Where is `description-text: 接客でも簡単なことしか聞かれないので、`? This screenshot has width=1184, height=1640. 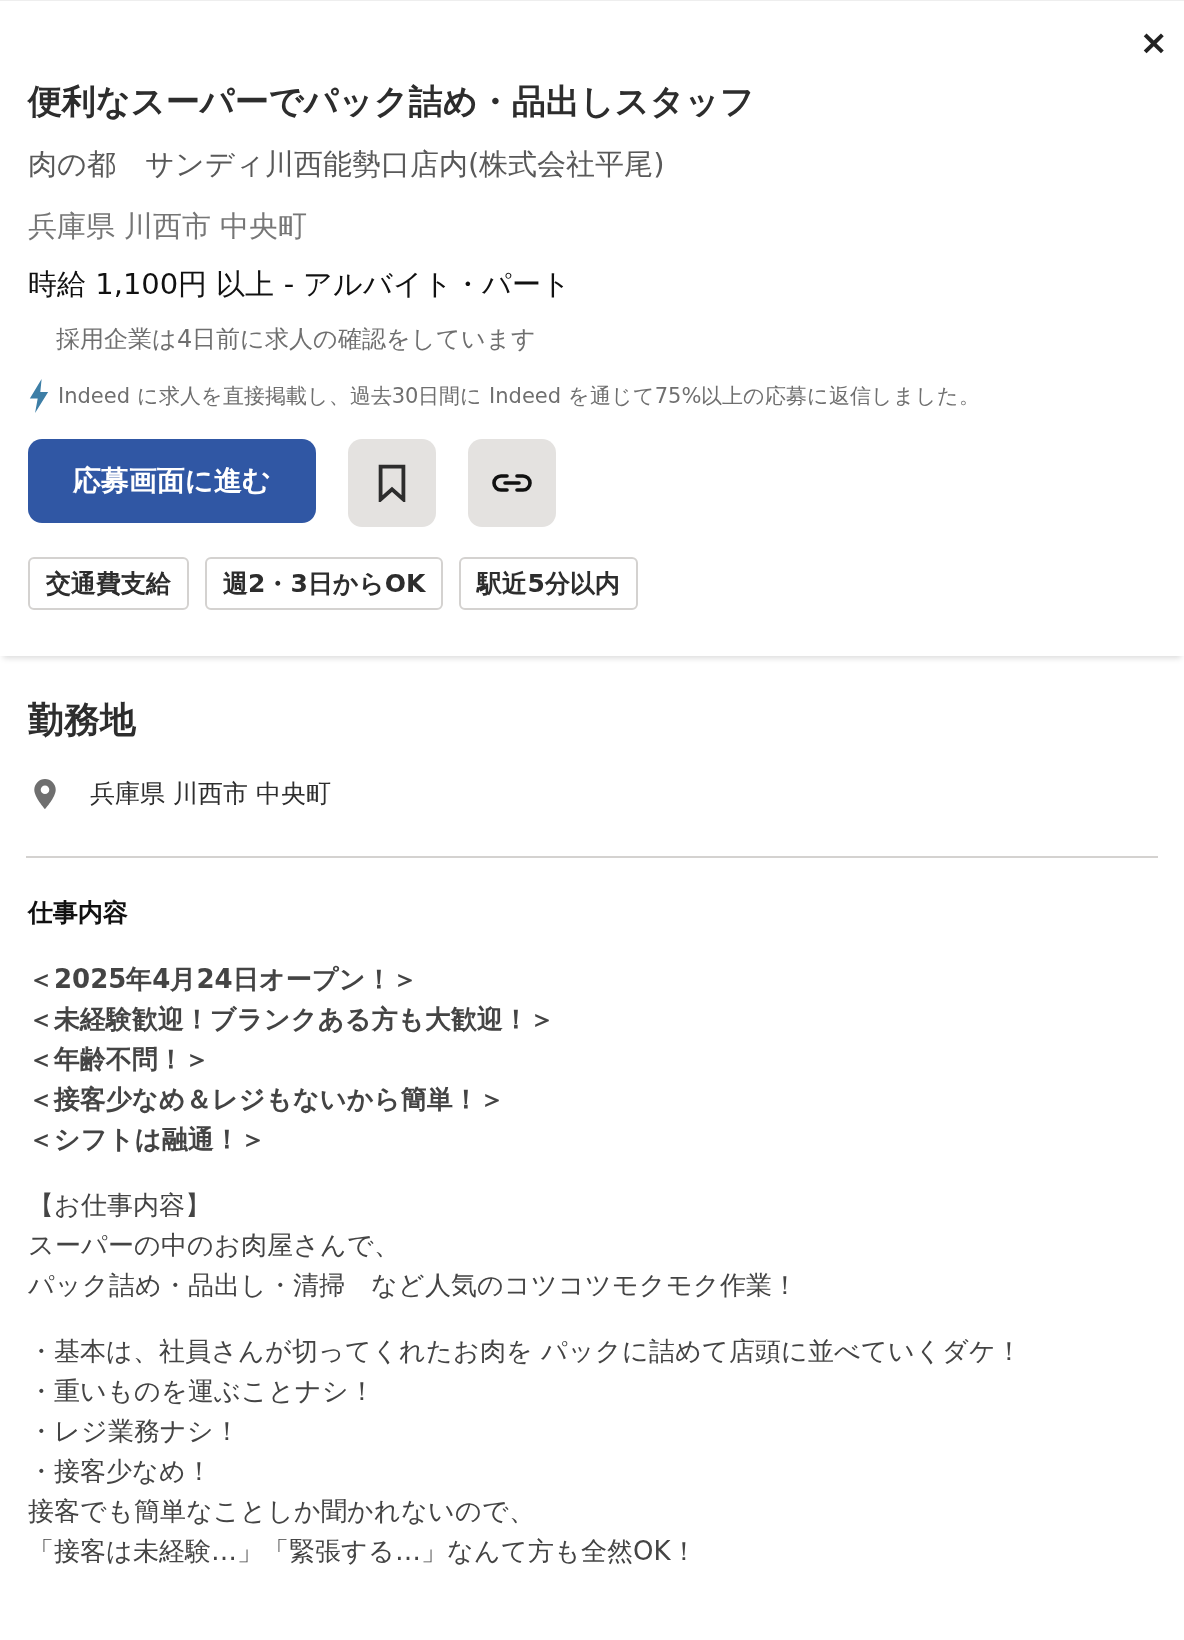
description-text: 接客でも簡単なことしか聞かれないので、 is located at coordinates (282, 1512).